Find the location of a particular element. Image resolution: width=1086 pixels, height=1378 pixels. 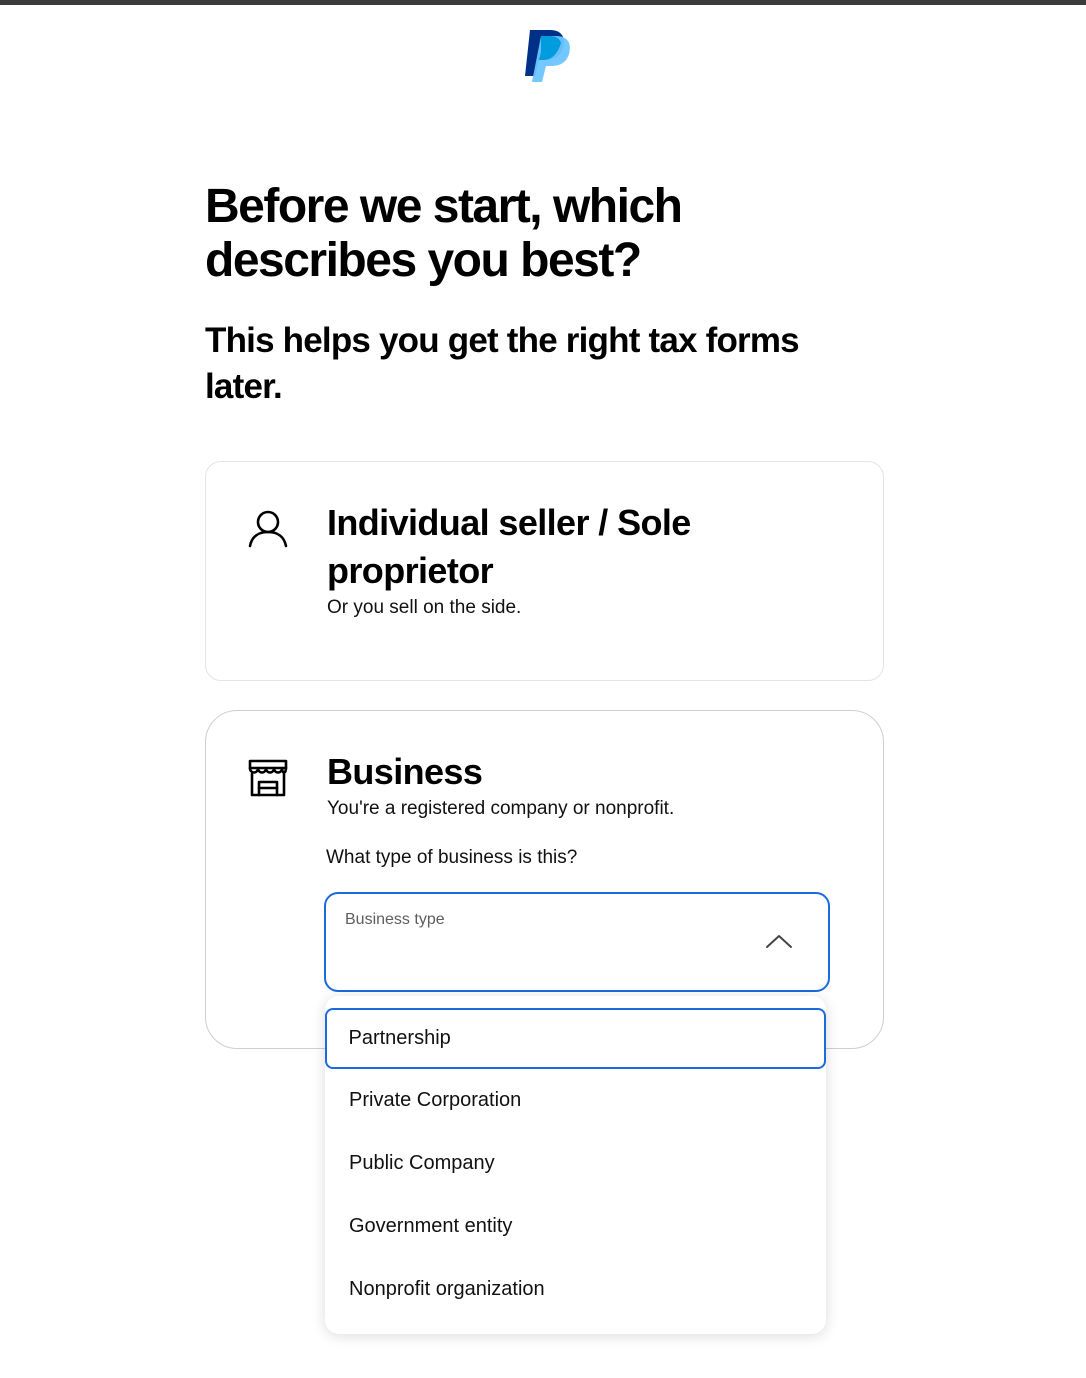

dropdown-option-partnership: Partnership is located at coordinates (575, 1038).